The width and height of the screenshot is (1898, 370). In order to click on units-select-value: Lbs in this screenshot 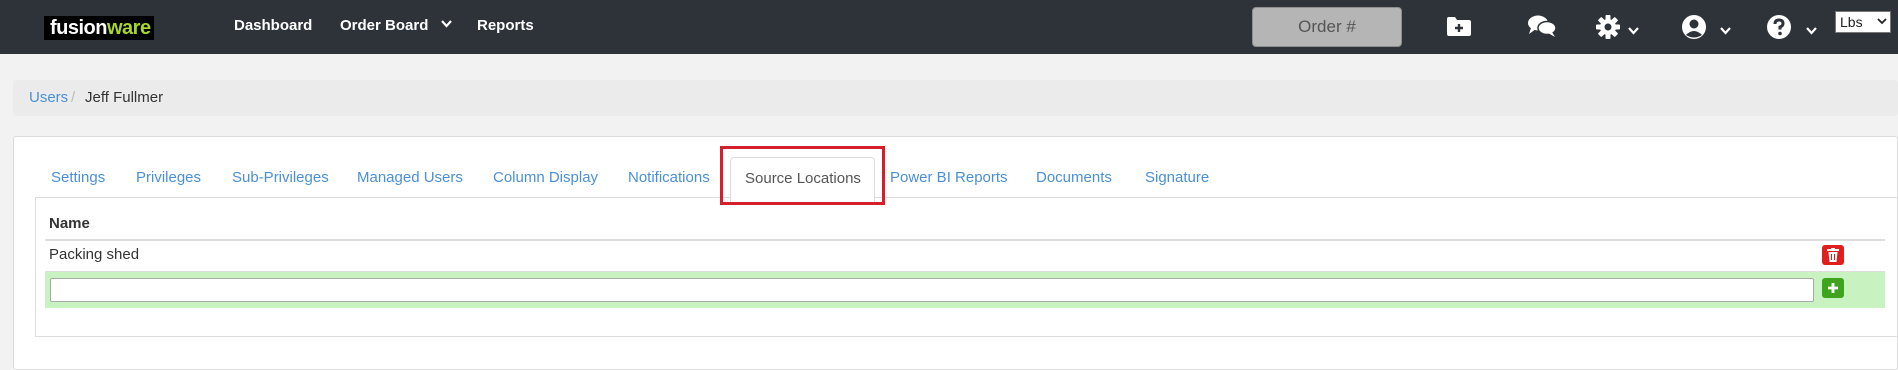, I will do `click(1851, 22)`.